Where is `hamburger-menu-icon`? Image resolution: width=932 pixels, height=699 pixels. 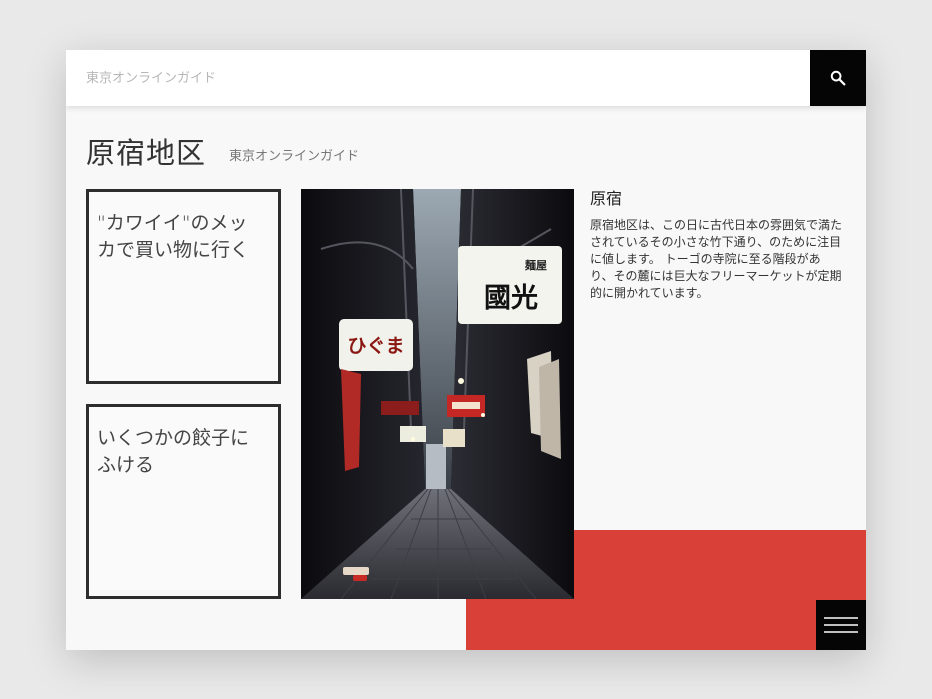 hamburger-menu-icon is located at coordinates (841, 625).